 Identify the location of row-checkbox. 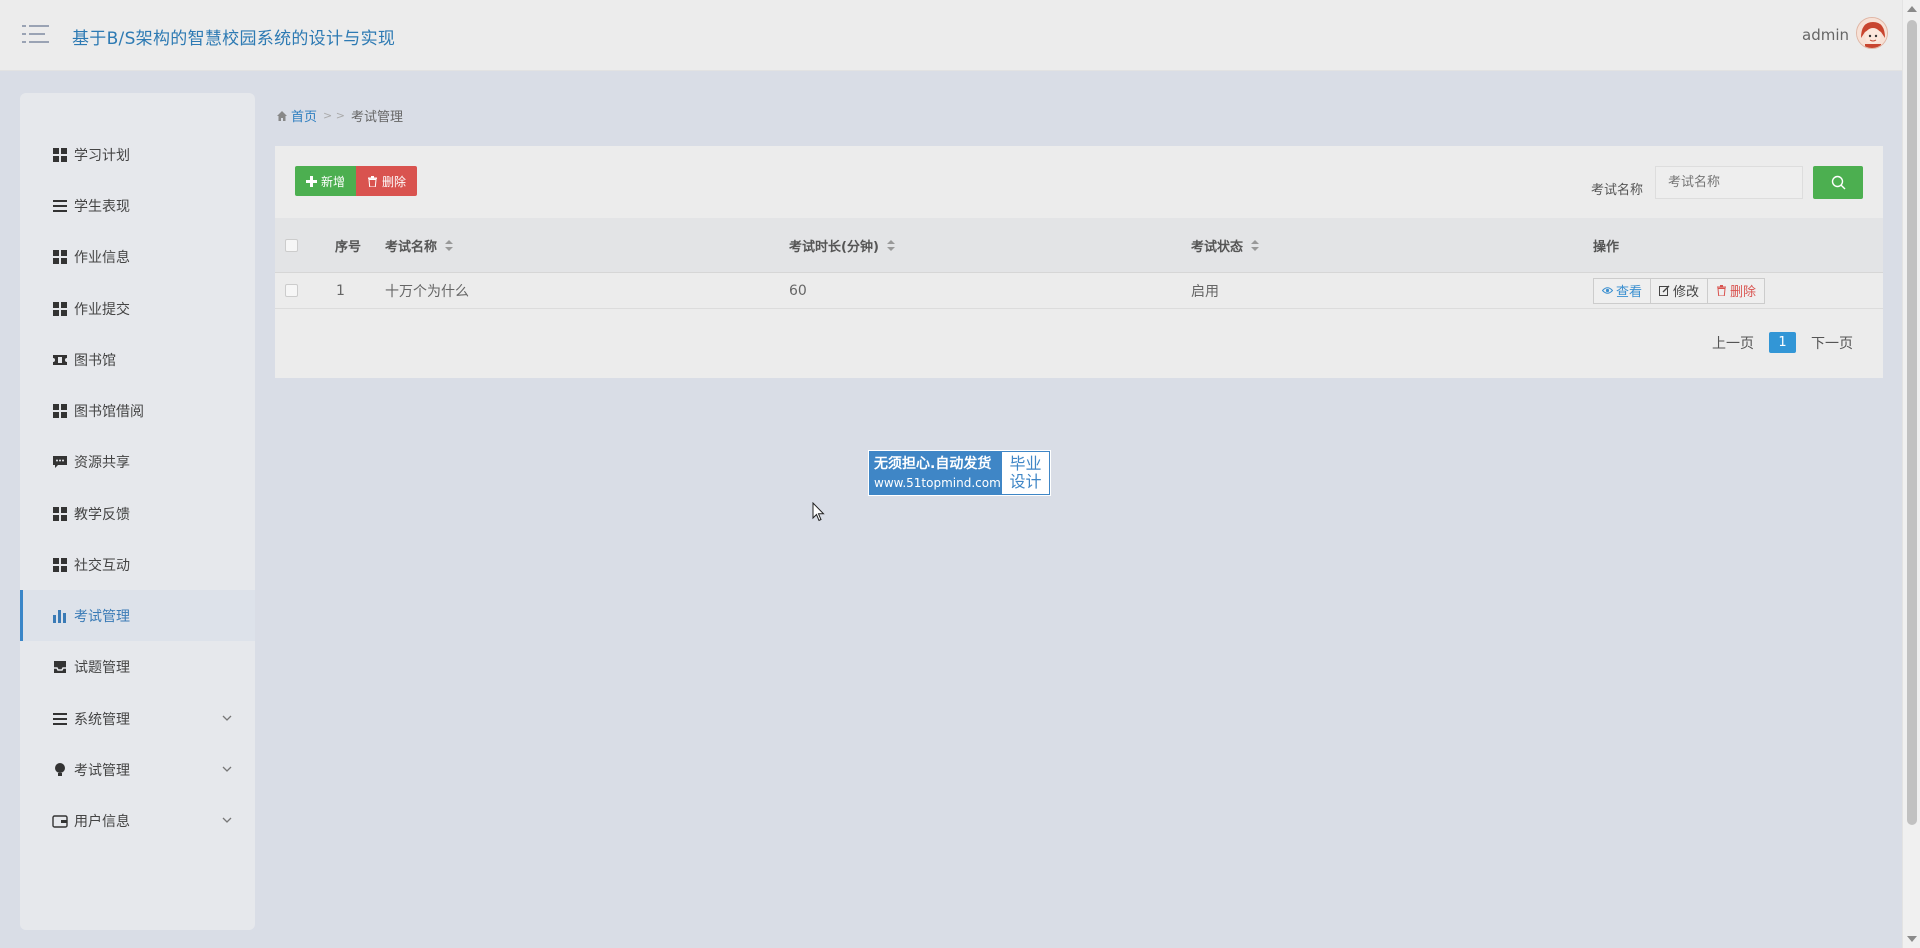
(291, 290).